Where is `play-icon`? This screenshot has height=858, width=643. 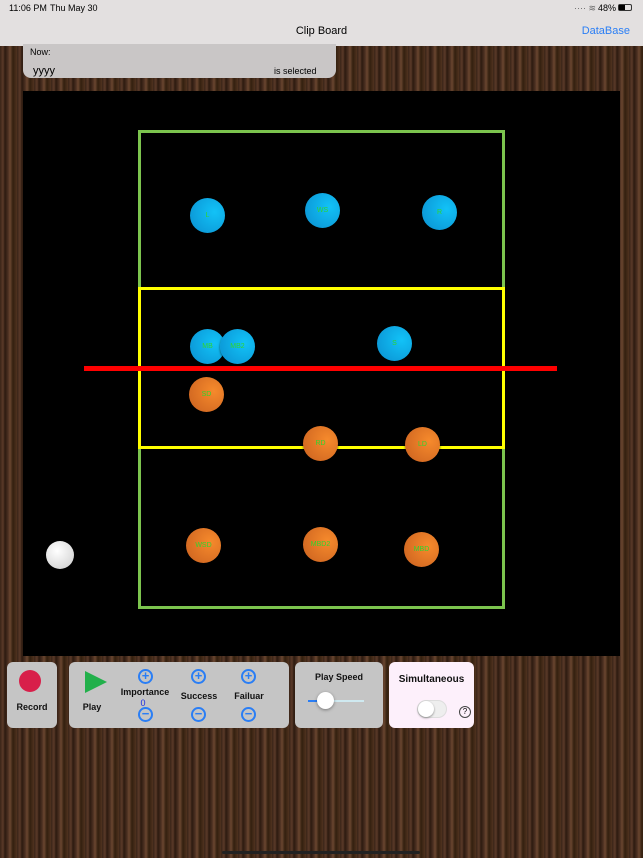 play-icon is located at coordinates (96, 682).